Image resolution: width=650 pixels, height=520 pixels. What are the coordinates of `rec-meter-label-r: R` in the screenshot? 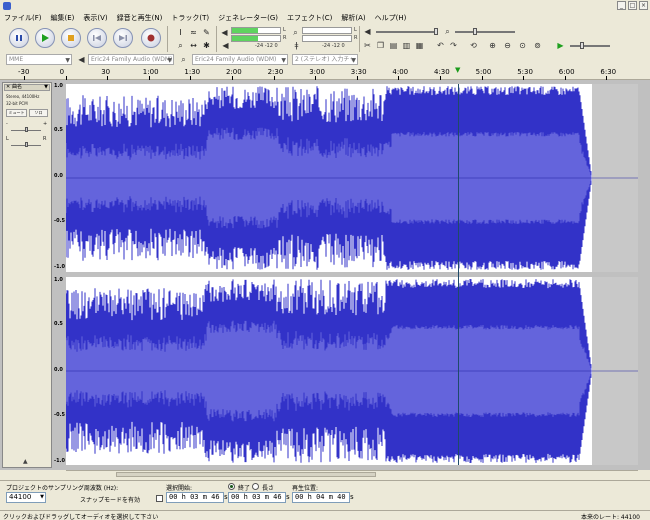 It's located at (356, 38).